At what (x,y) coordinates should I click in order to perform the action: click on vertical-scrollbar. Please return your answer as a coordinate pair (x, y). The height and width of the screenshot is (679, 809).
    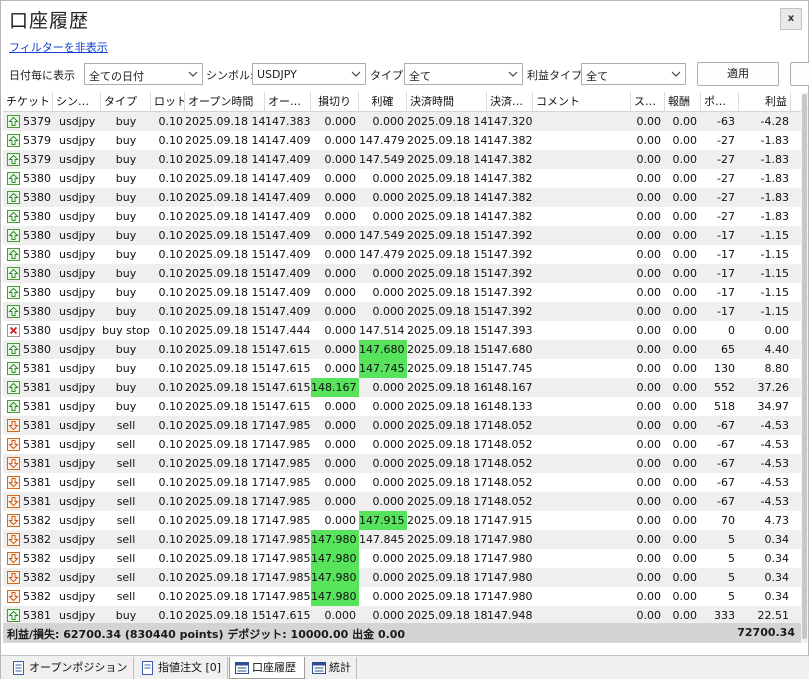
    Looking at the image, I should click on (804, 367).